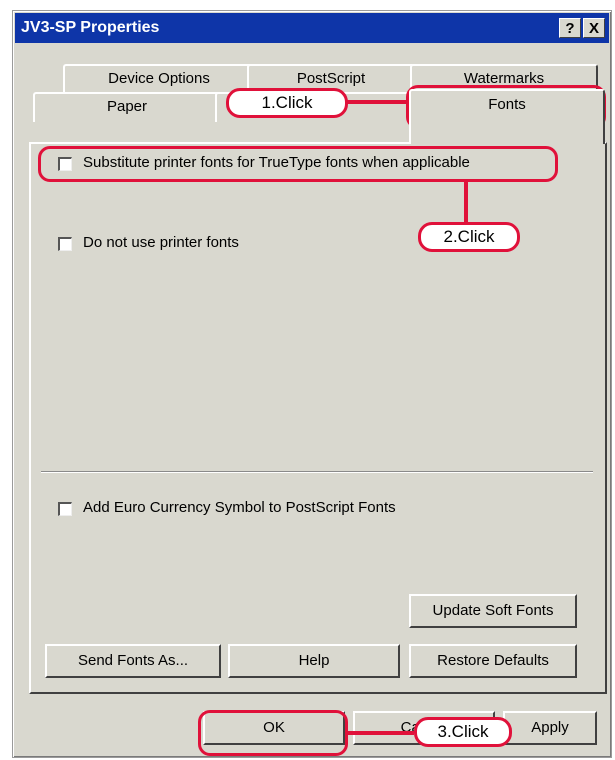 This screenshot has width=615, height=760. I want to click on step2-callout: 2.Click, so click(469, 237).